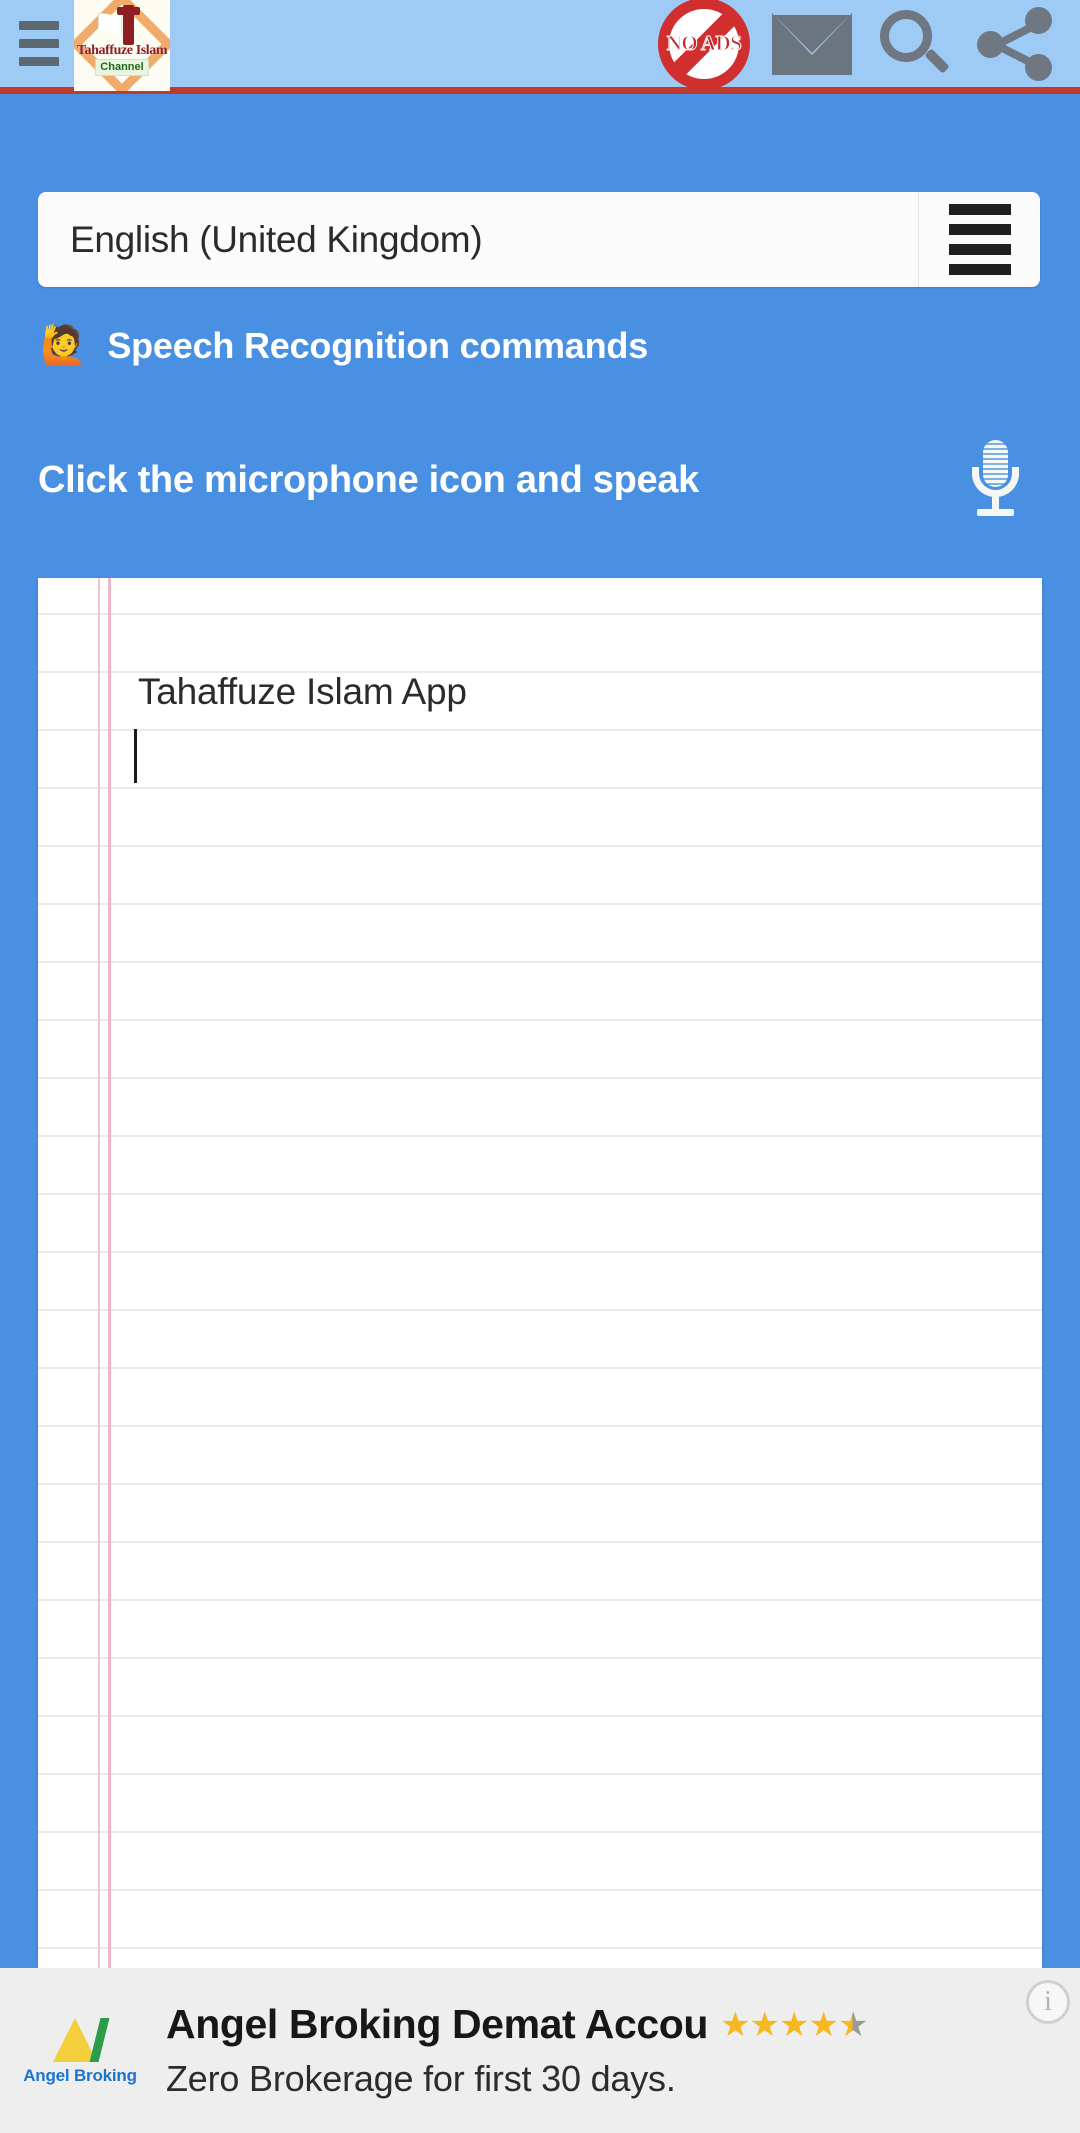 The image size is (1080, 2133). Describe the element at coordinates (906, 35) in the screenshot. I see `search-ring` at that location.